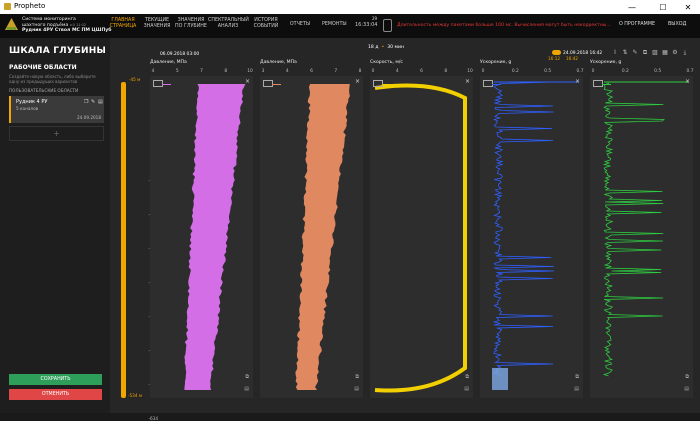 This screenshot has height=421, width=700. Describe the element at coordinates (556, 52) in the screenshot. I see `live-toggle` at that location.